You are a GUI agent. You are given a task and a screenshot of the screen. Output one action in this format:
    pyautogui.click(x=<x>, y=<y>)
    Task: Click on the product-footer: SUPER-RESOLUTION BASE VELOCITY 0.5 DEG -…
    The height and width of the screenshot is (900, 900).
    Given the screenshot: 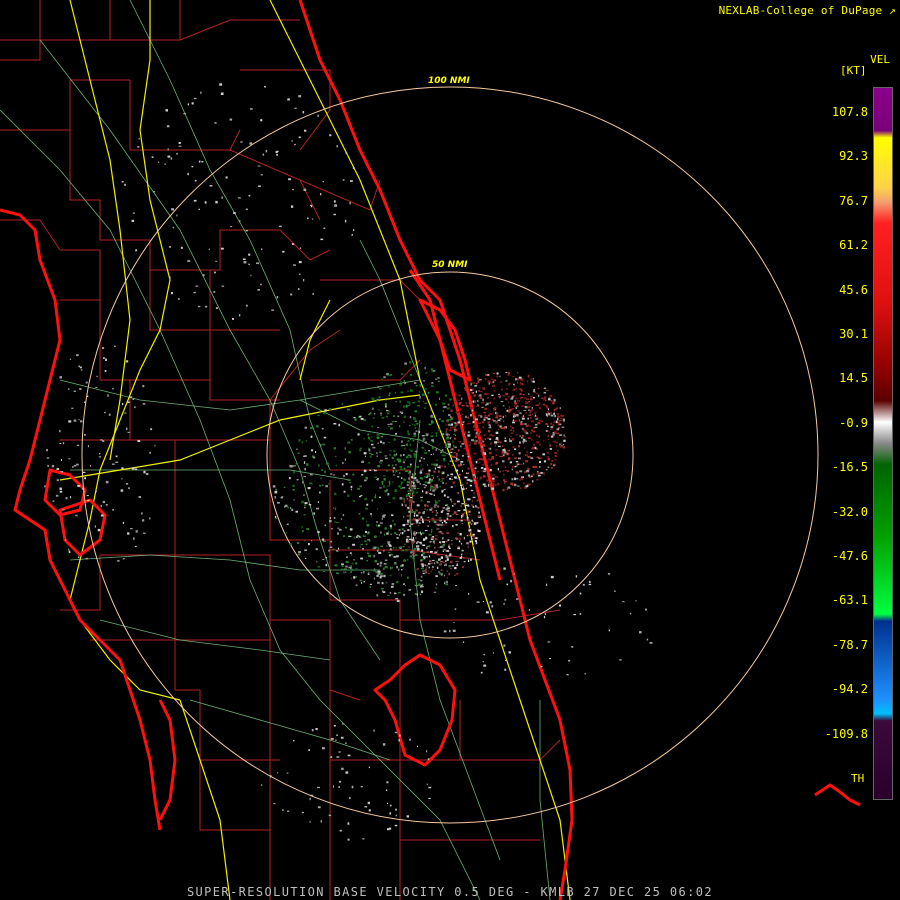 What is the action you would take?
    pyautogui.click(x=450, y=892)
    